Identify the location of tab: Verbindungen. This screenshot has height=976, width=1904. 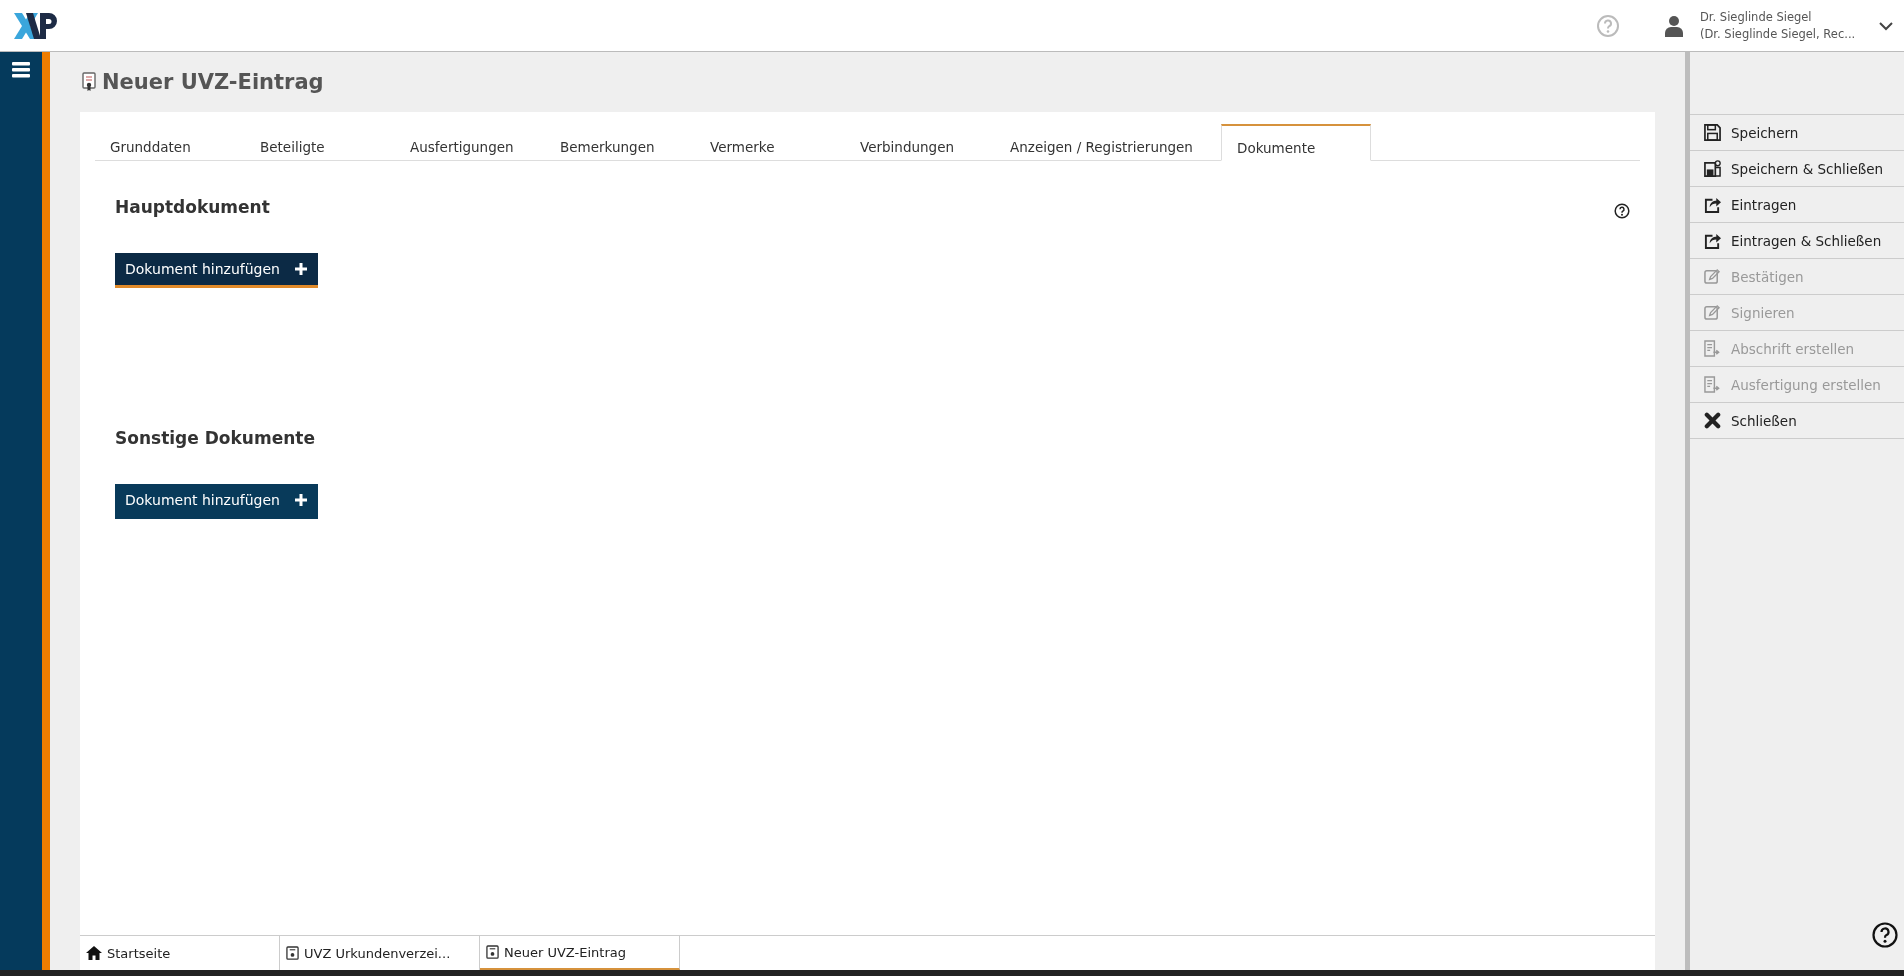
(920, 142).